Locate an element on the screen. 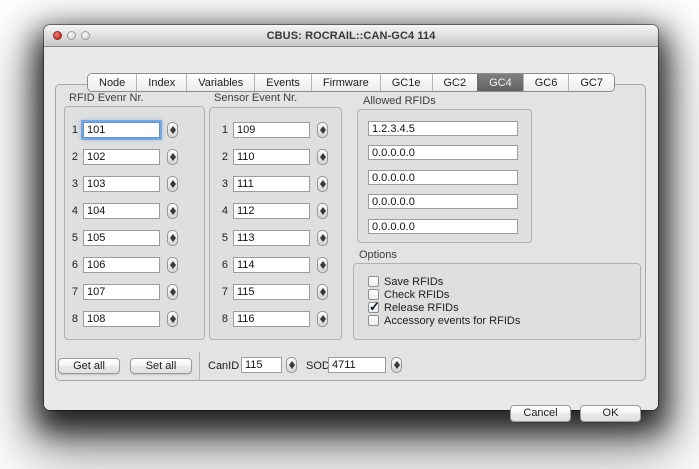 The width and height of the screenshot is (699, 469). checkbox-label: Check RFIDs is located at coordinates (417, 294).